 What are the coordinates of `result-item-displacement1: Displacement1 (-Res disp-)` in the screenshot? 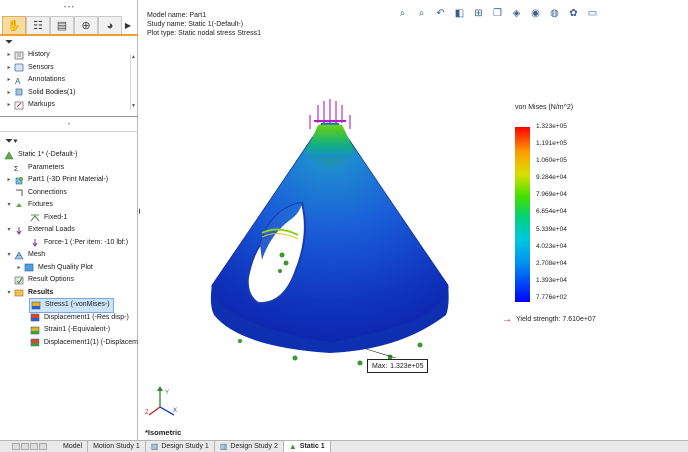 It's located at (69, 318).